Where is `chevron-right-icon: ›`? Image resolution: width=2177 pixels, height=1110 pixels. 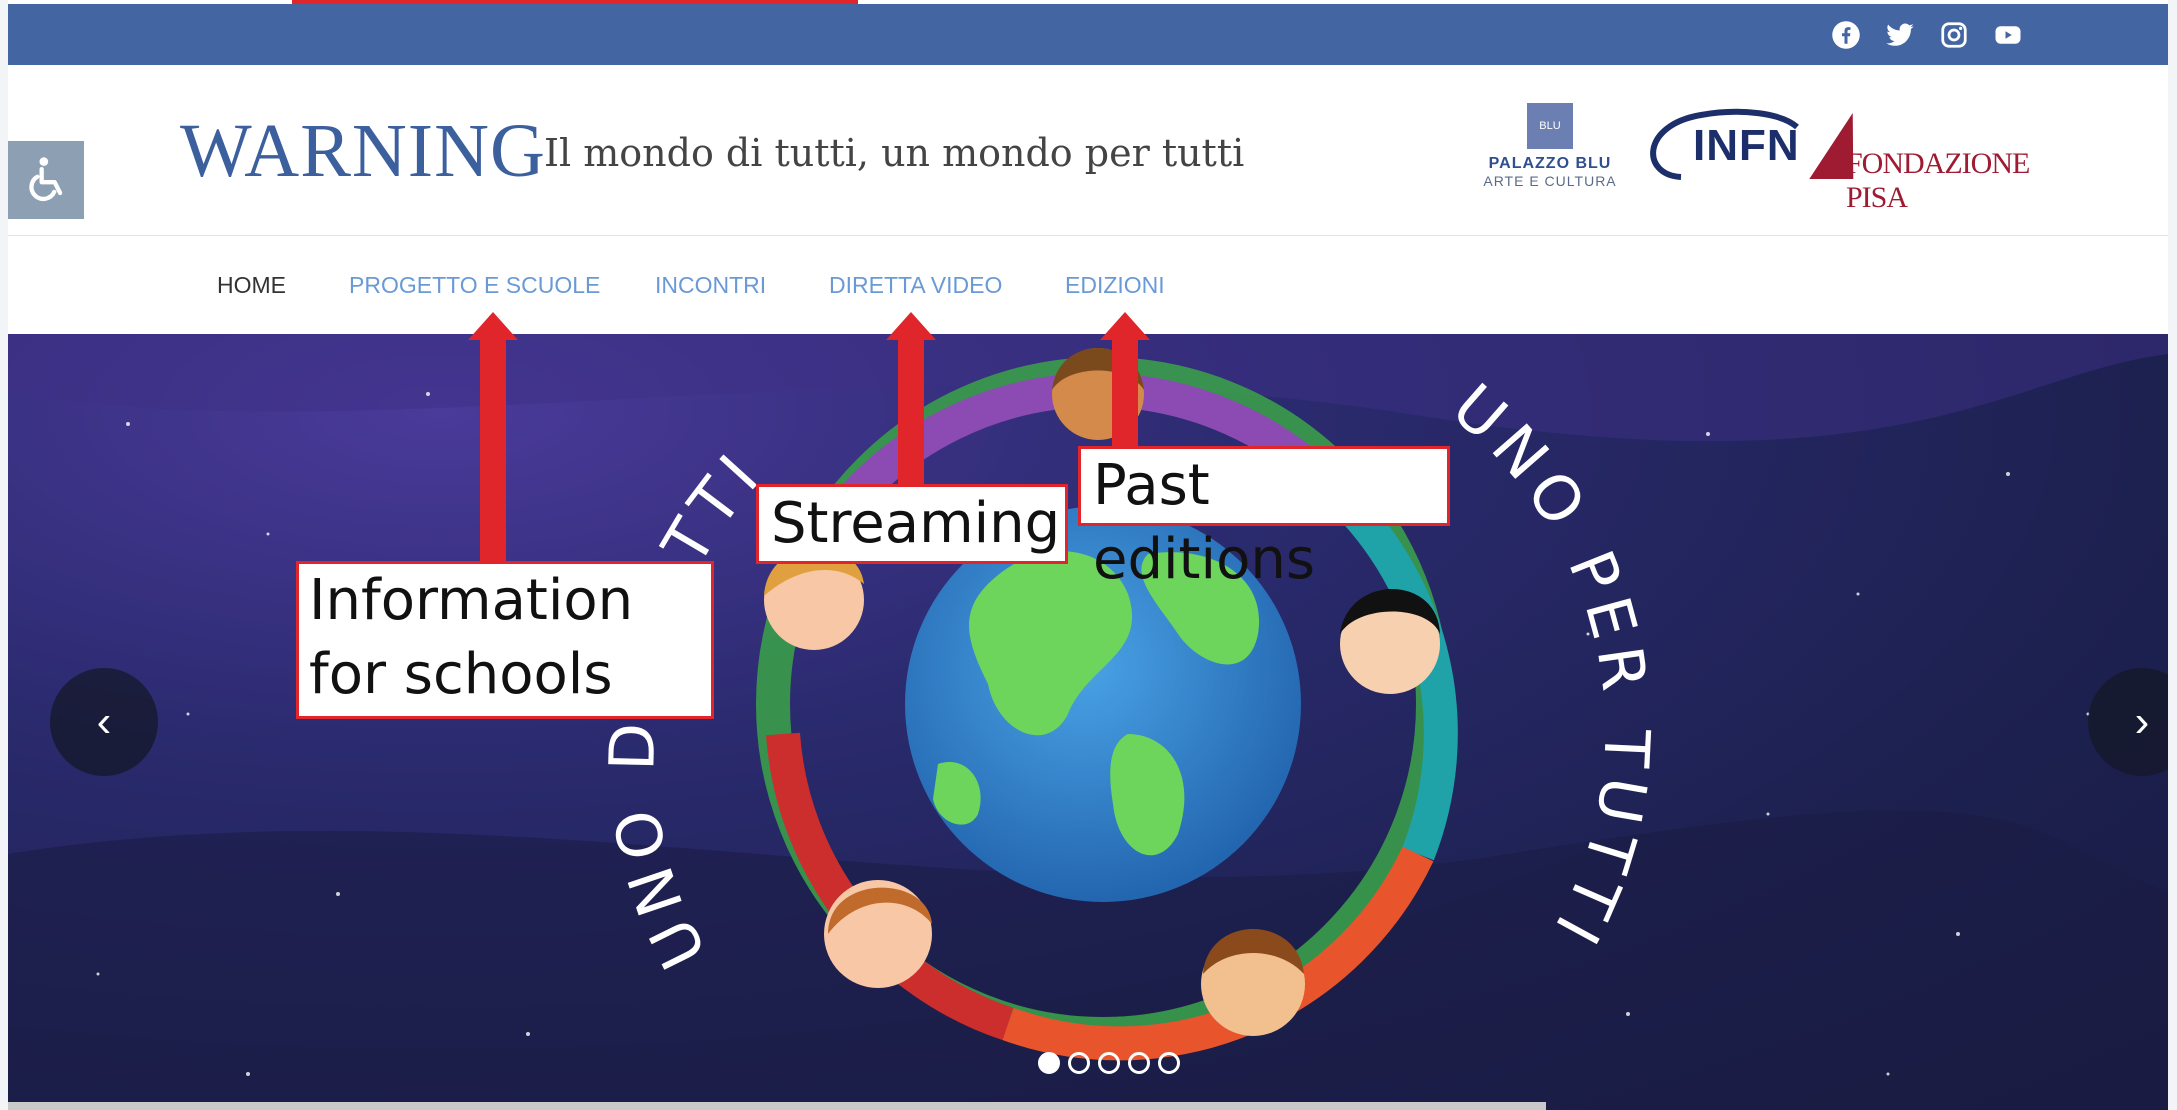
chevron-right-icon: › is located at coordinates (2142, 721).